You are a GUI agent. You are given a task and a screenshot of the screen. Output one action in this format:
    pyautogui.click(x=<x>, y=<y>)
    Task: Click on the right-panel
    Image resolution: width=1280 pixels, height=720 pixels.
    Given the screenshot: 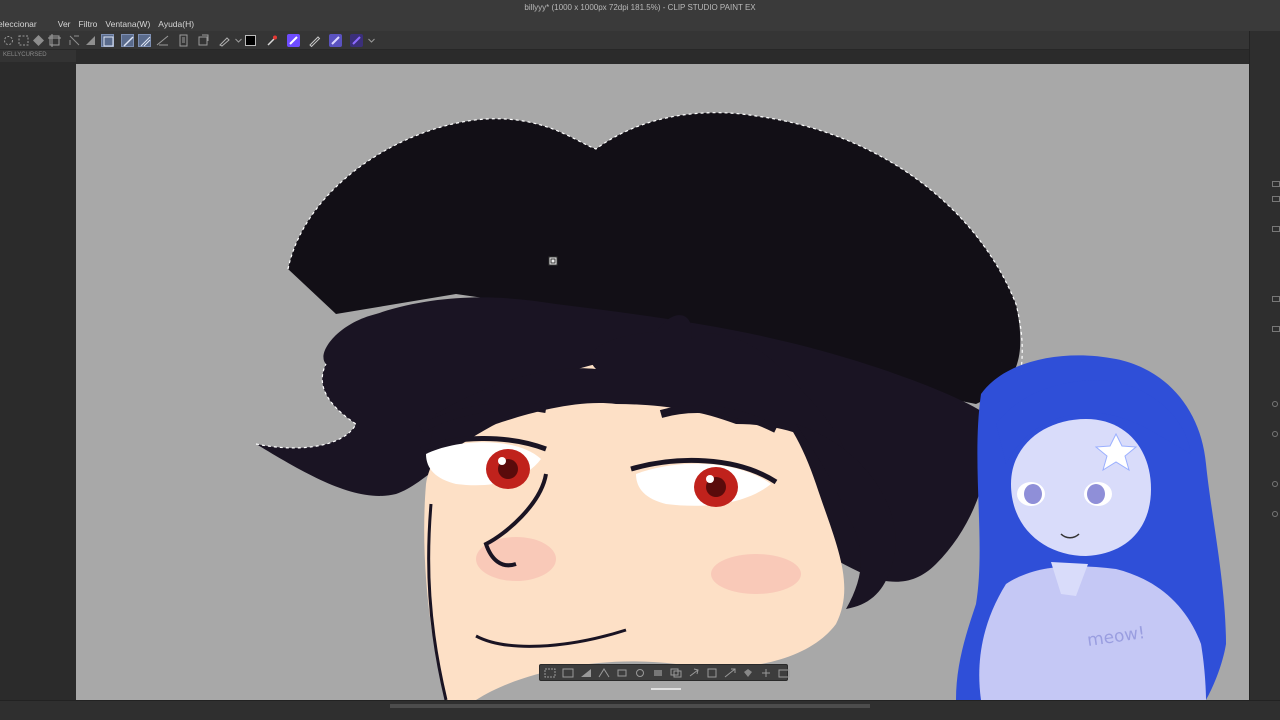 What is the action you would take?
    pyautogui.click(x=1264, y=365)
    